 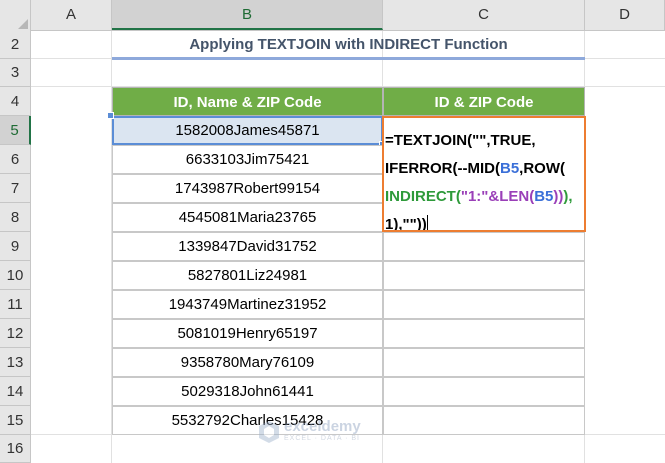 I want to click on table-header-id-name-zip: ID, Name & ZIP Code, so click(x=247, y=101).